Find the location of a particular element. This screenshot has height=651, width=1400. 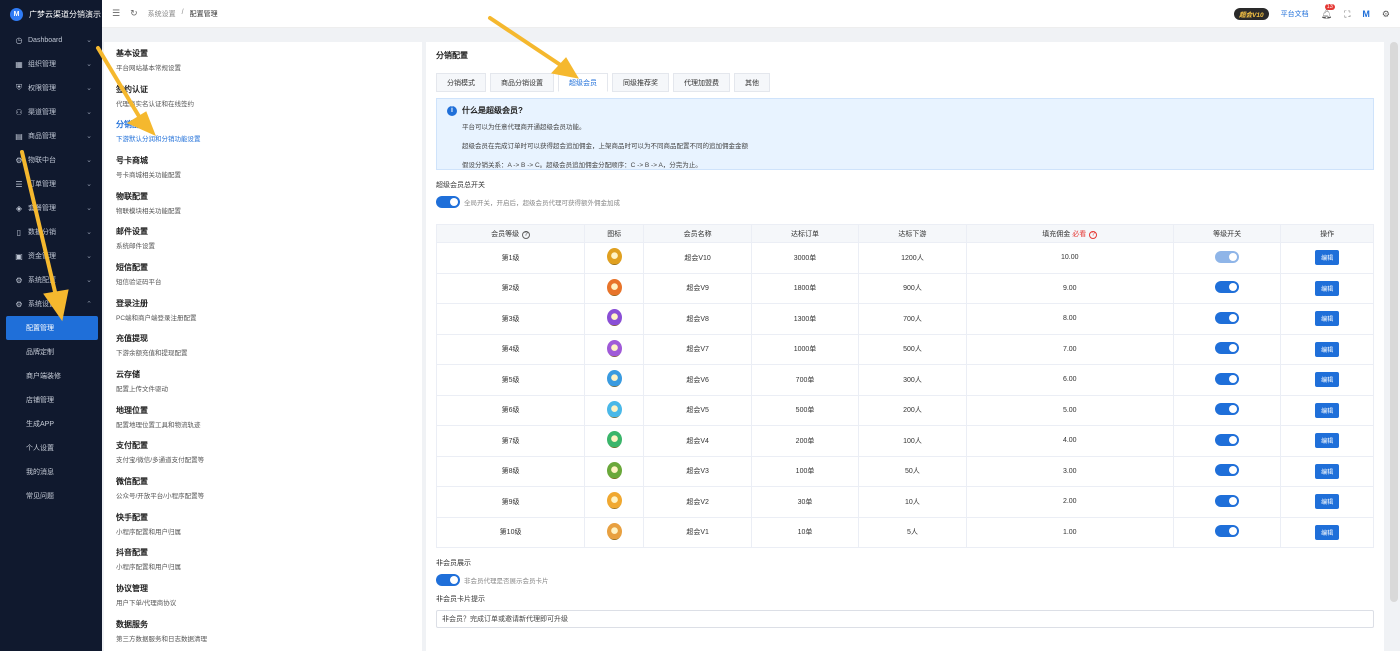

tab: 超级会员 is located at coordinates (583, 82).